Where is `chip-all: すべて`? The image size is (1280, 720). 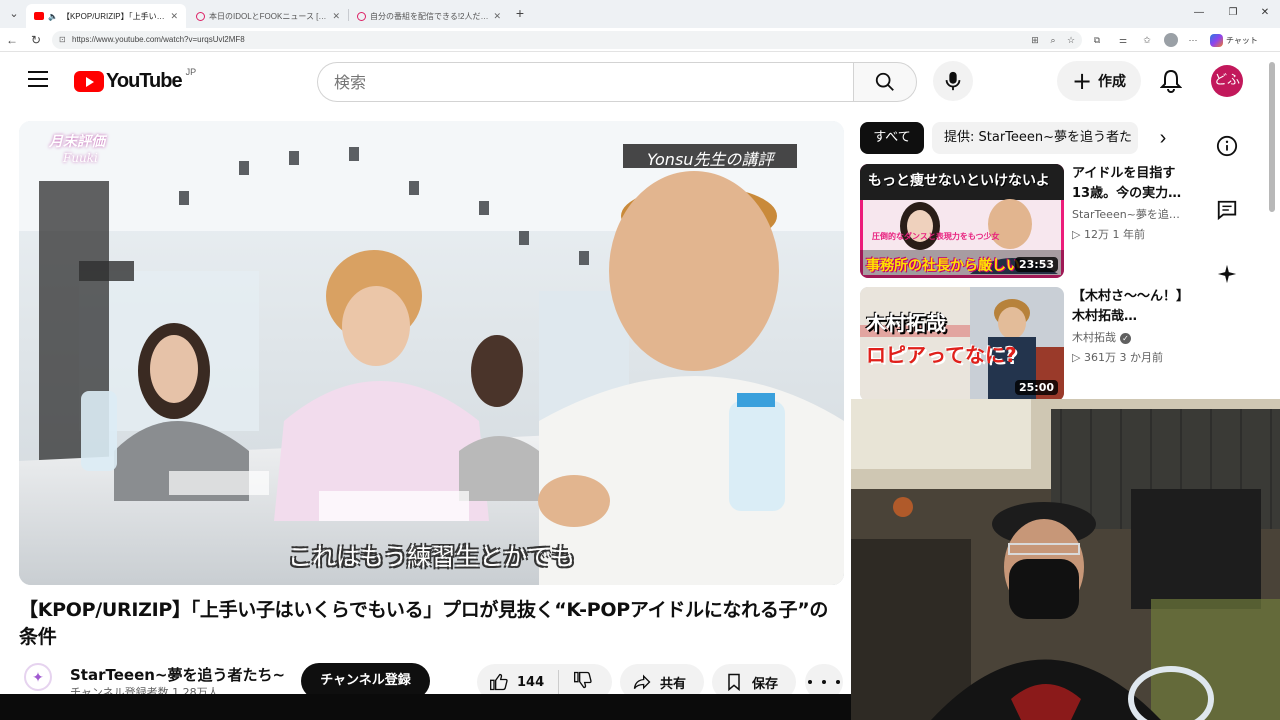 chip-all: すべて is located at coordinates (892, 138).